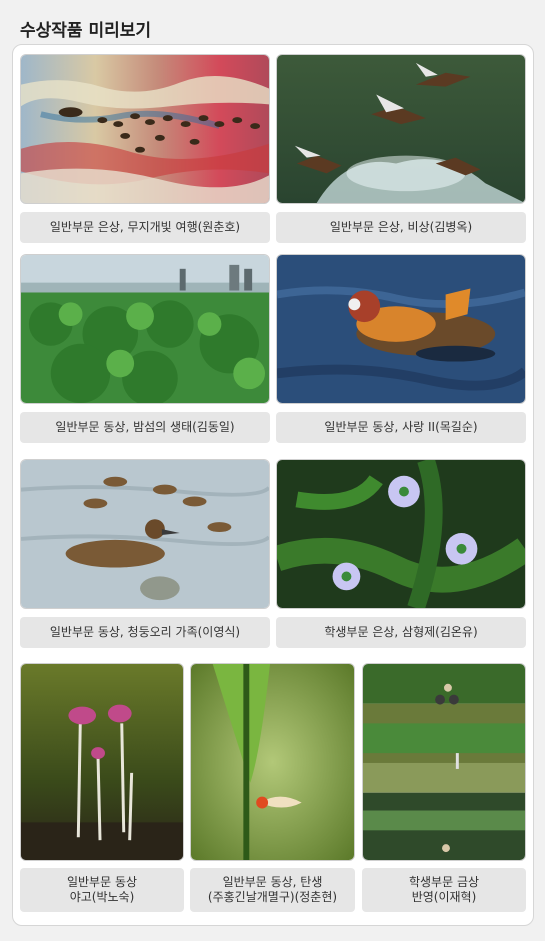  I want to click on caption-line-2: (주홍긴날개멸구)(정춘현), so click(272, 897).